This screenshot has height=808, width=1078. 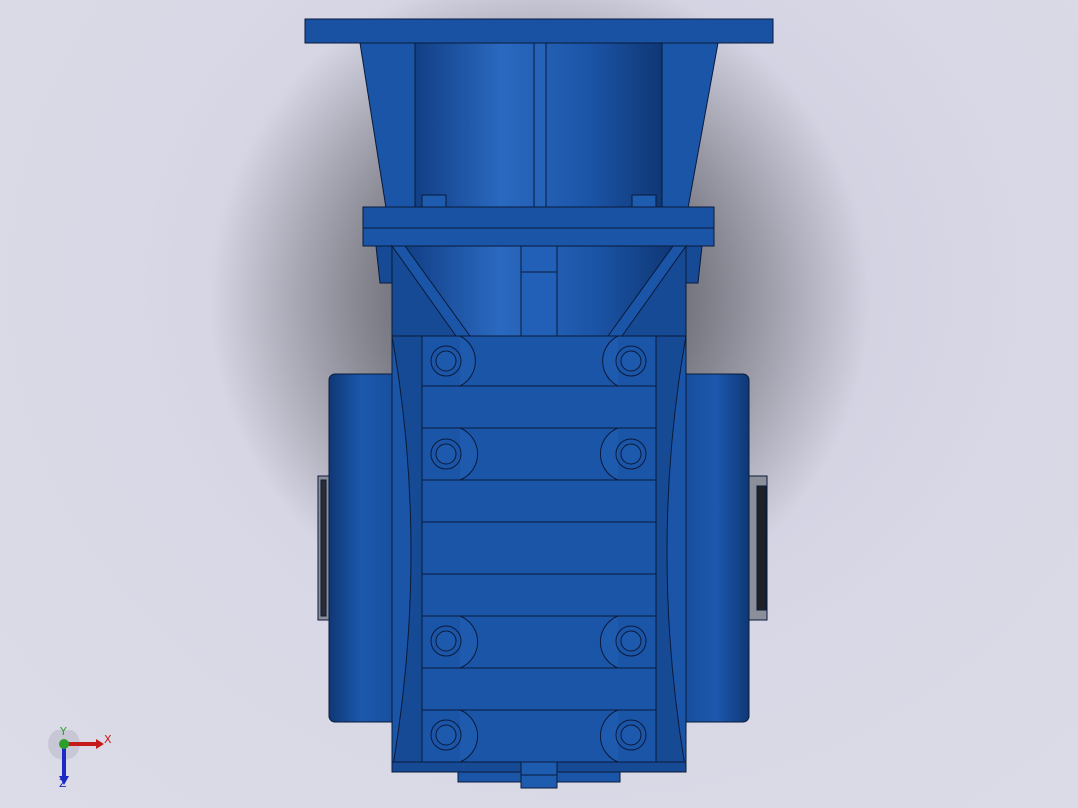 What do you see at coordinates (644, 201) in the screenshot?
I see `adapter-bolt-right` at bounding box center [644, 201].